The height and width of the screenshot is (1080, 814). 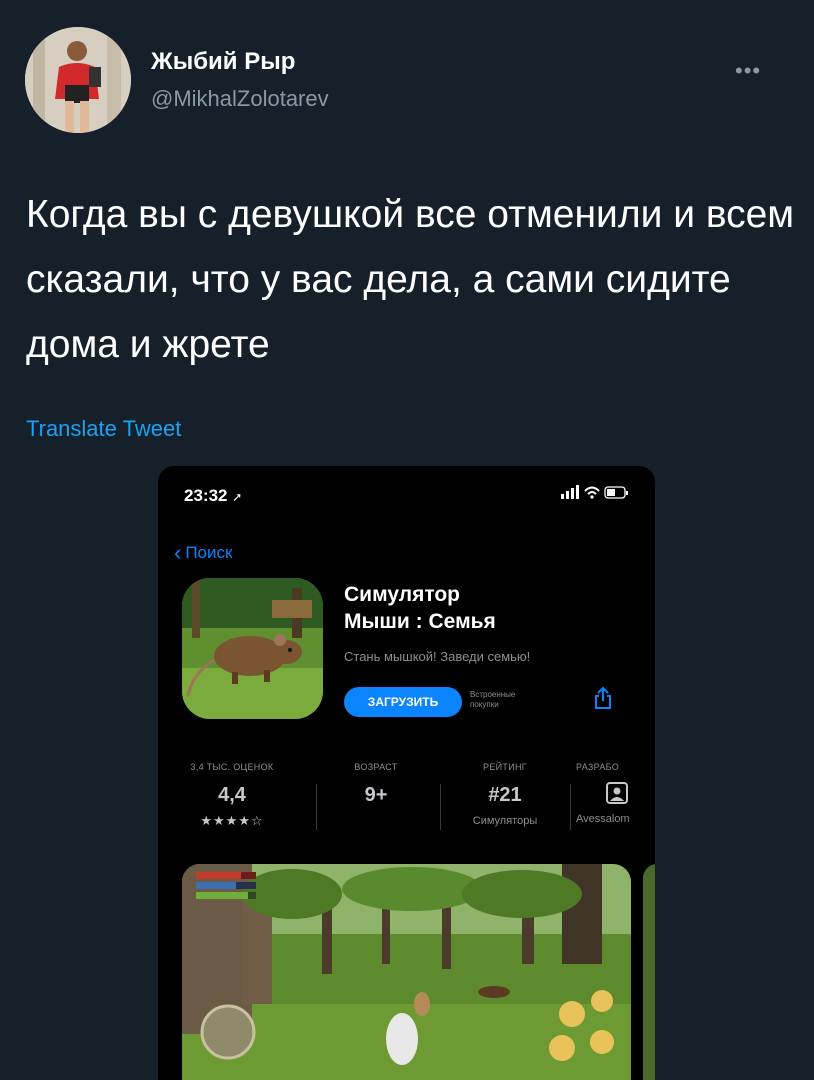 I want to click on signal-wifi-battery-icon, so click(x=594, y=492).